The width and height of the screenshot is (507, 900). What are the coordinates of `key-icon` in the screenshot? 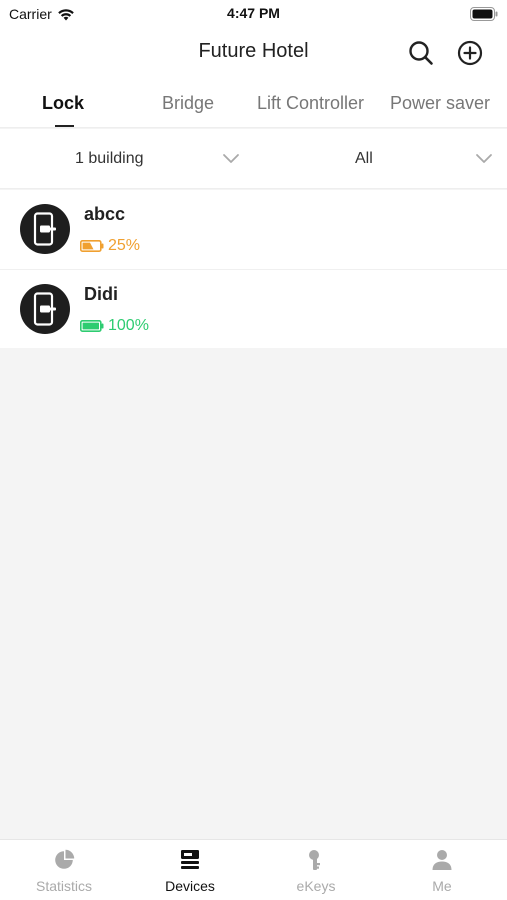 It's located at (314, 860).